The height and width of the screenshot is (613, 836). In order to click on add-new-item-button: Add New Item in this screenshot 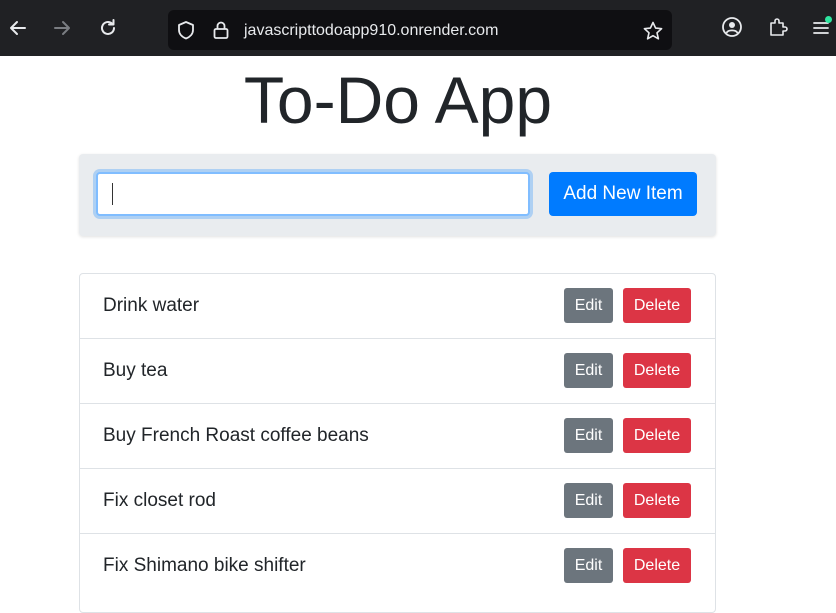, I will do `click(623, 194)`.